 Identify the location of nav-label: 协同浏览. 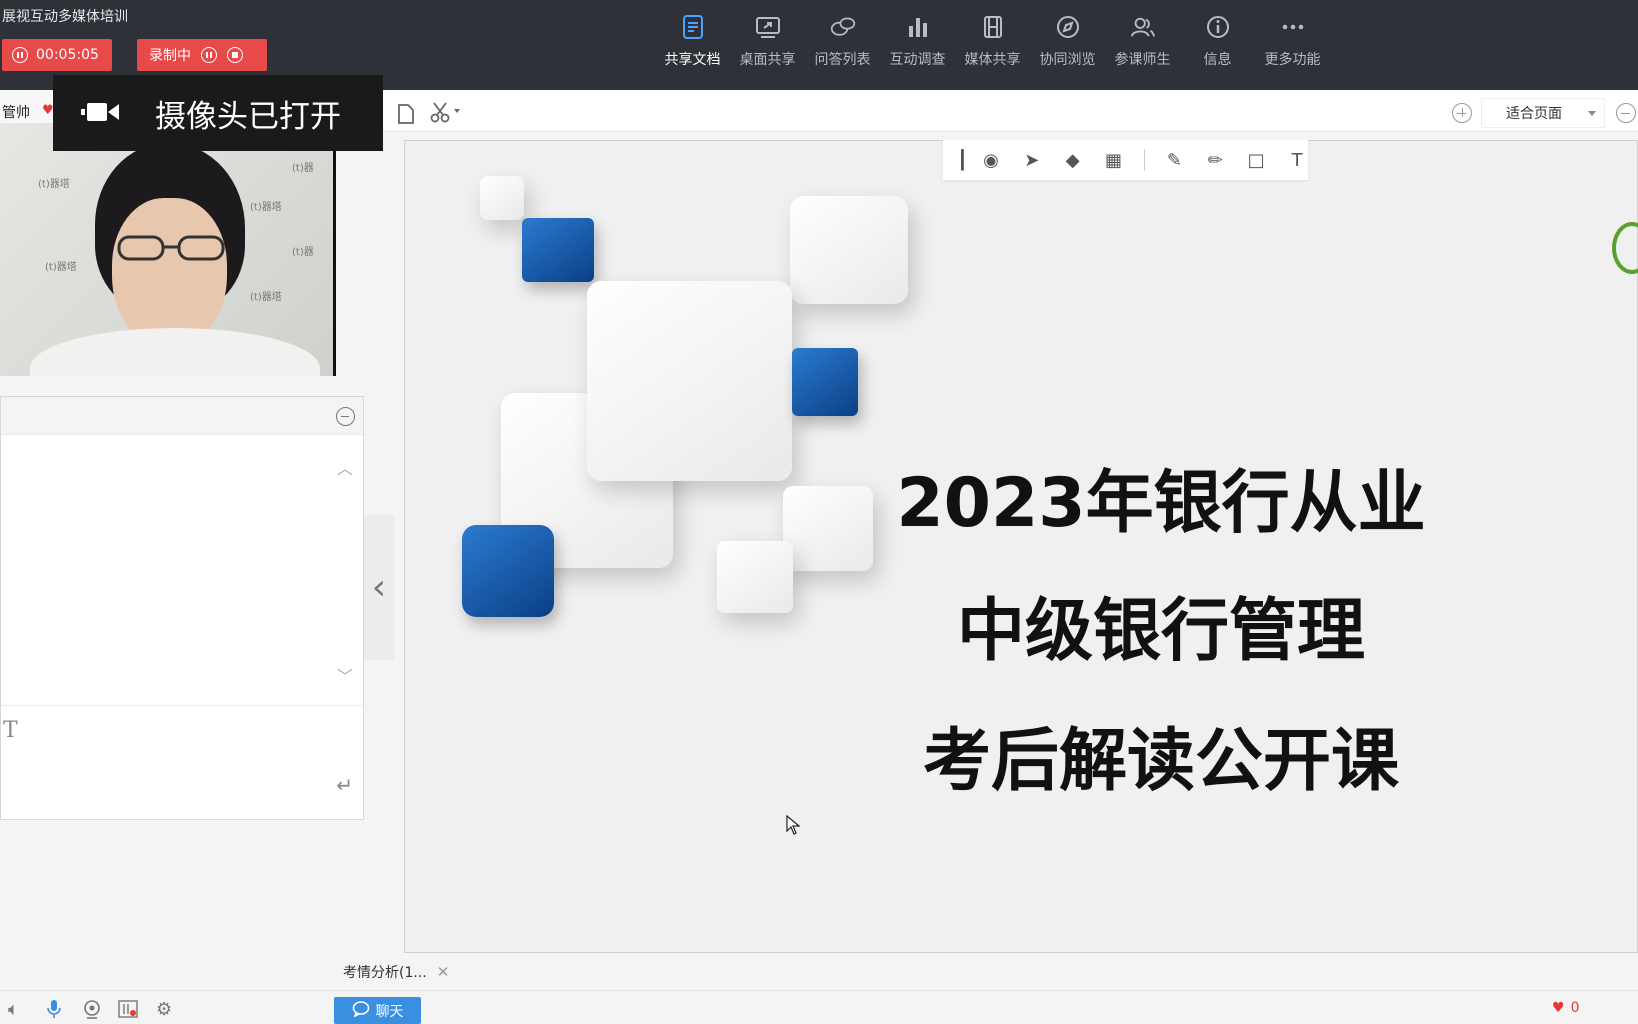
(1067, 60).